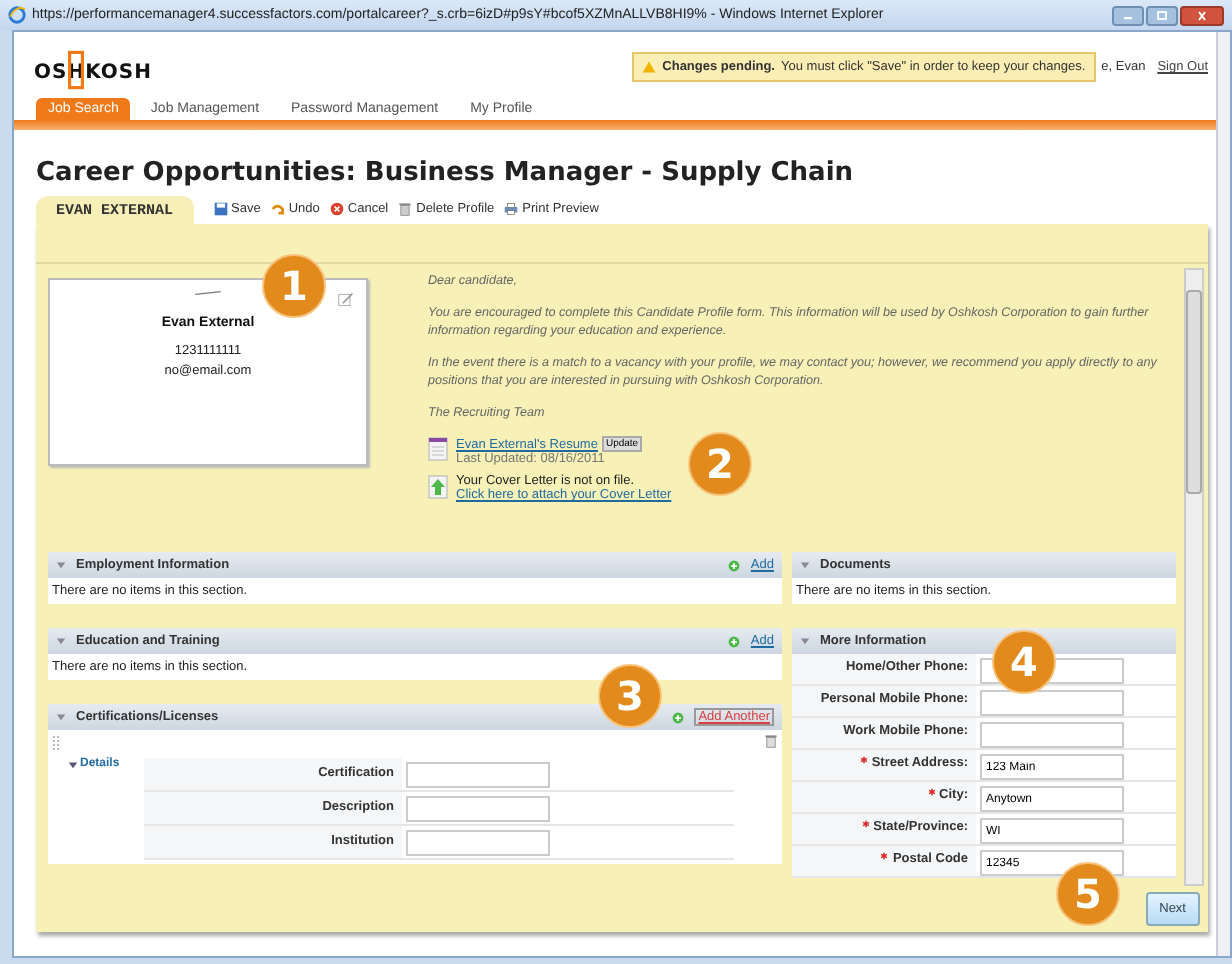 The image size is (1232, 964). What do you see at coordinates (73, 765) in the screenshot?
I see `expand-triangle-icon` at bounding box center [73, 765].